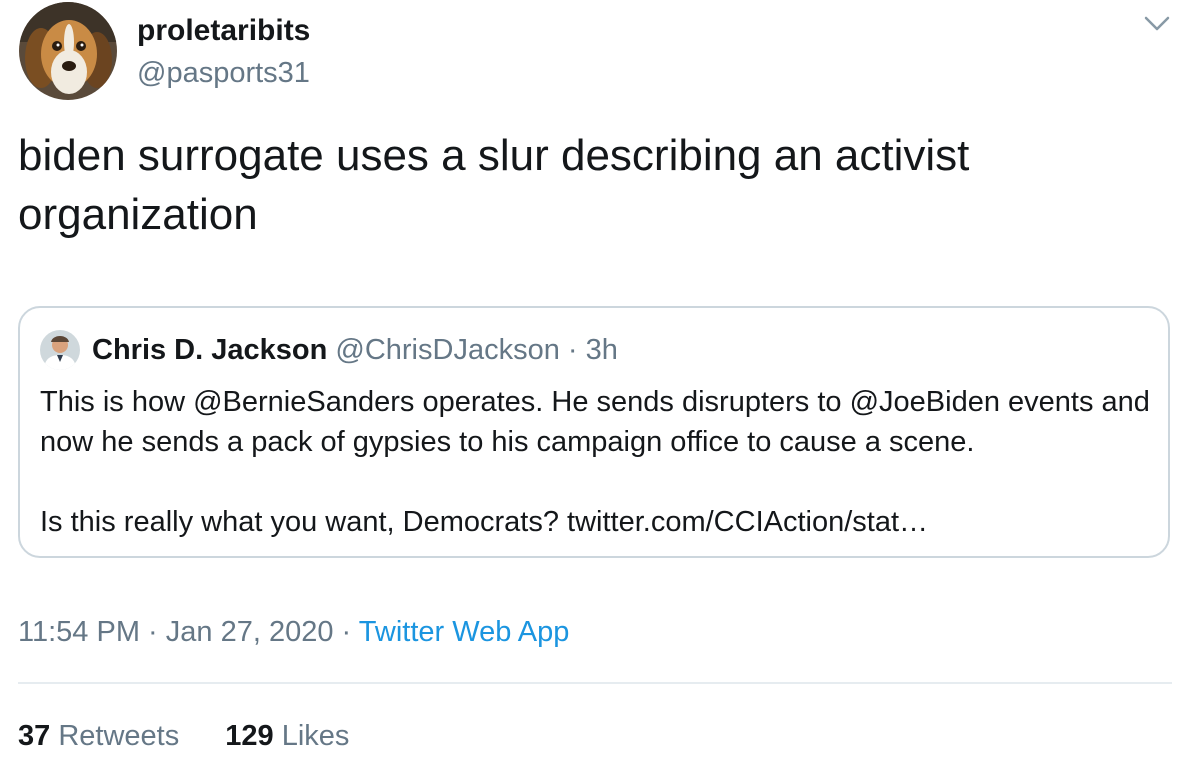 The width and height of the screenshot is (1200, 764). I want to click on person-avatar-icon, so click(60, 350).